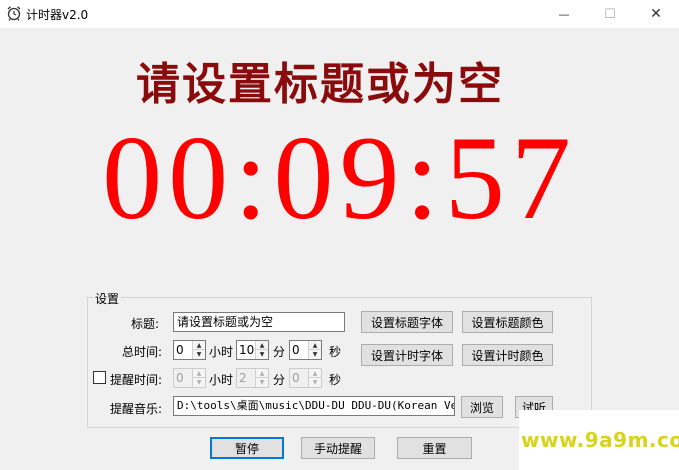  I want to click on remind-minutes-stepper-arrows: ▲ ▼, so click(261, 378).